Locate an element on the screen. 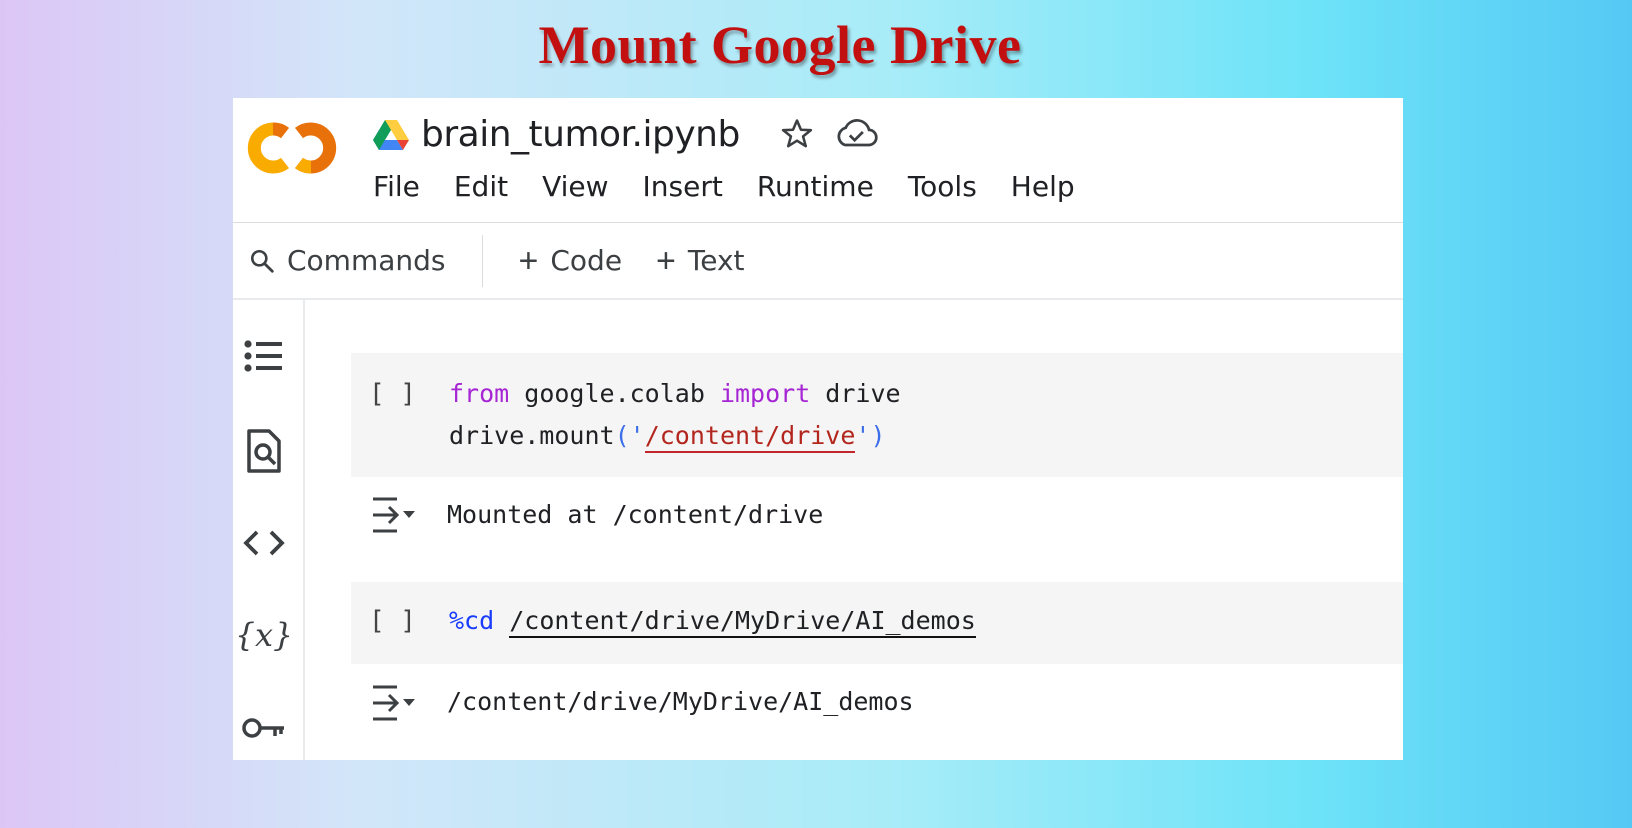 This screenshot has height=828, width=1632. slide-title: Mount Google Drive is located at coordinates (780, 45).